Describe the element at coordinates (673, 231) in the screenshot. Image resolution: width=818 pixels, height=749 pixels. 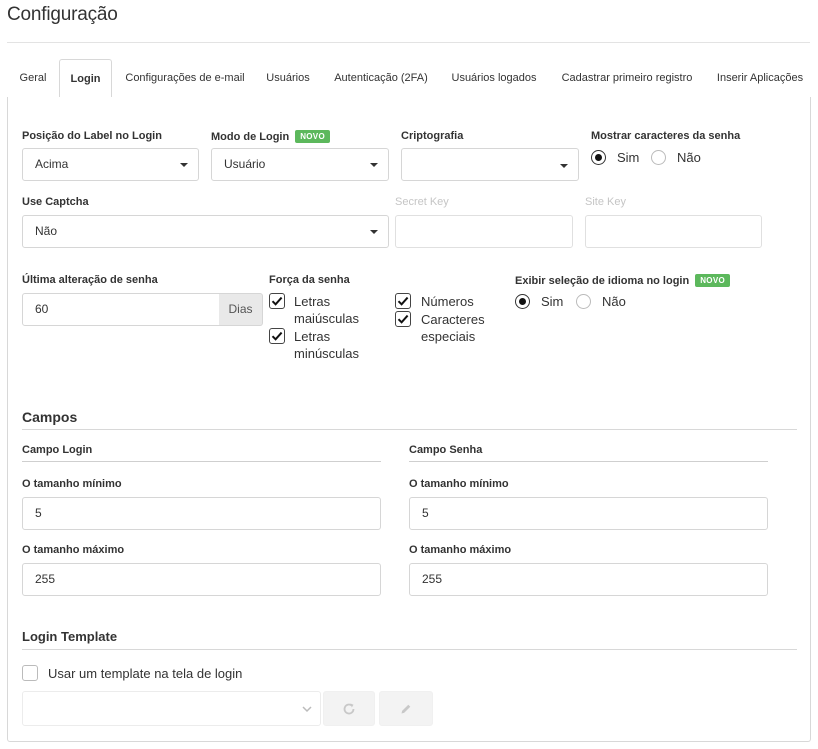
I see `site-key-input` at that location.